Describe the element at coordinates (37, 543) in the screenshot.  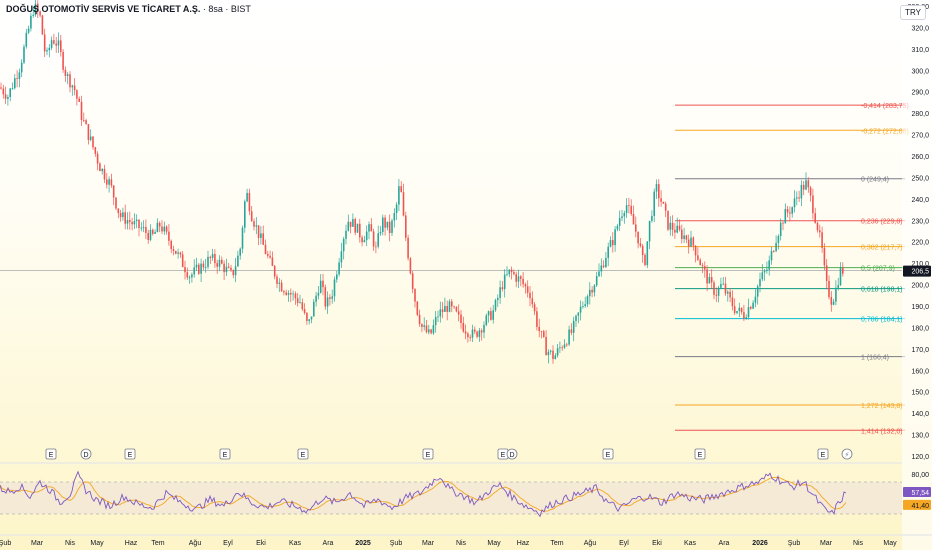
I see `time-tick-1: Mar` at that location.